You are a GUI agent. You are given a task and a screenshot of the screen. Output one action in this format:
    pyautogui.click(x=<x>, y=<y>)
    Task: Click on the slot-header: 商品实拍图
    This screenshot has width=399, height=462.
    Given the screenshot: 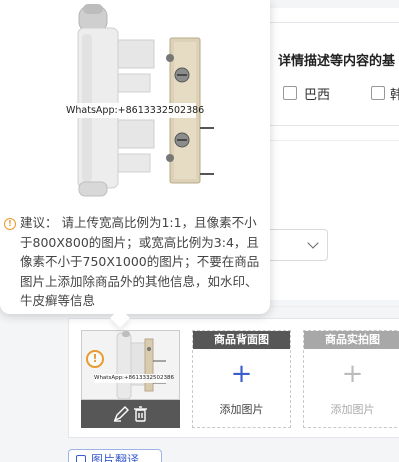 What is the action you would take?
    pyautogui.click(x=351, y=340)
    